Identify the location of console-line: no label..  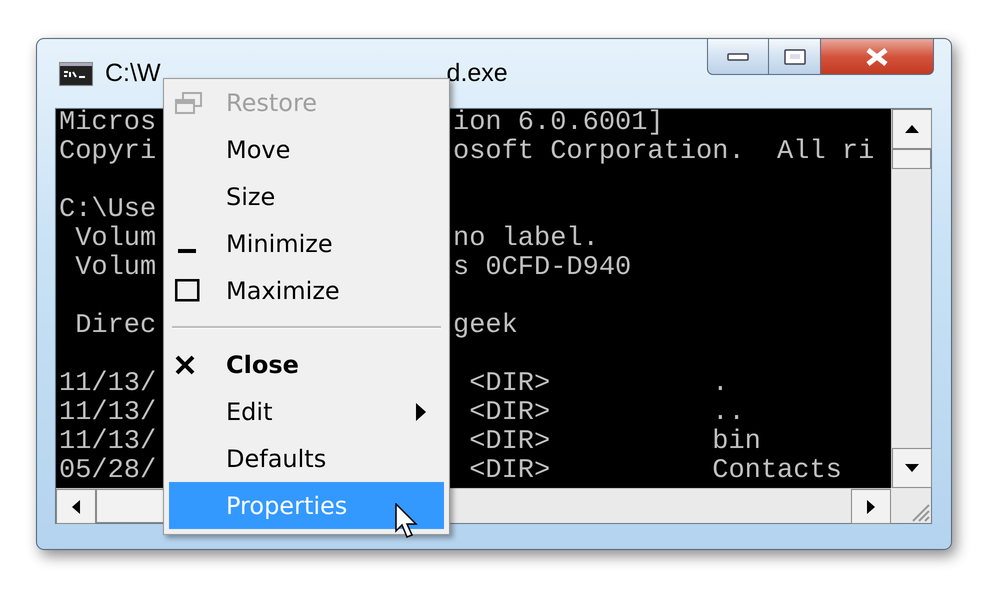
(526, 239).